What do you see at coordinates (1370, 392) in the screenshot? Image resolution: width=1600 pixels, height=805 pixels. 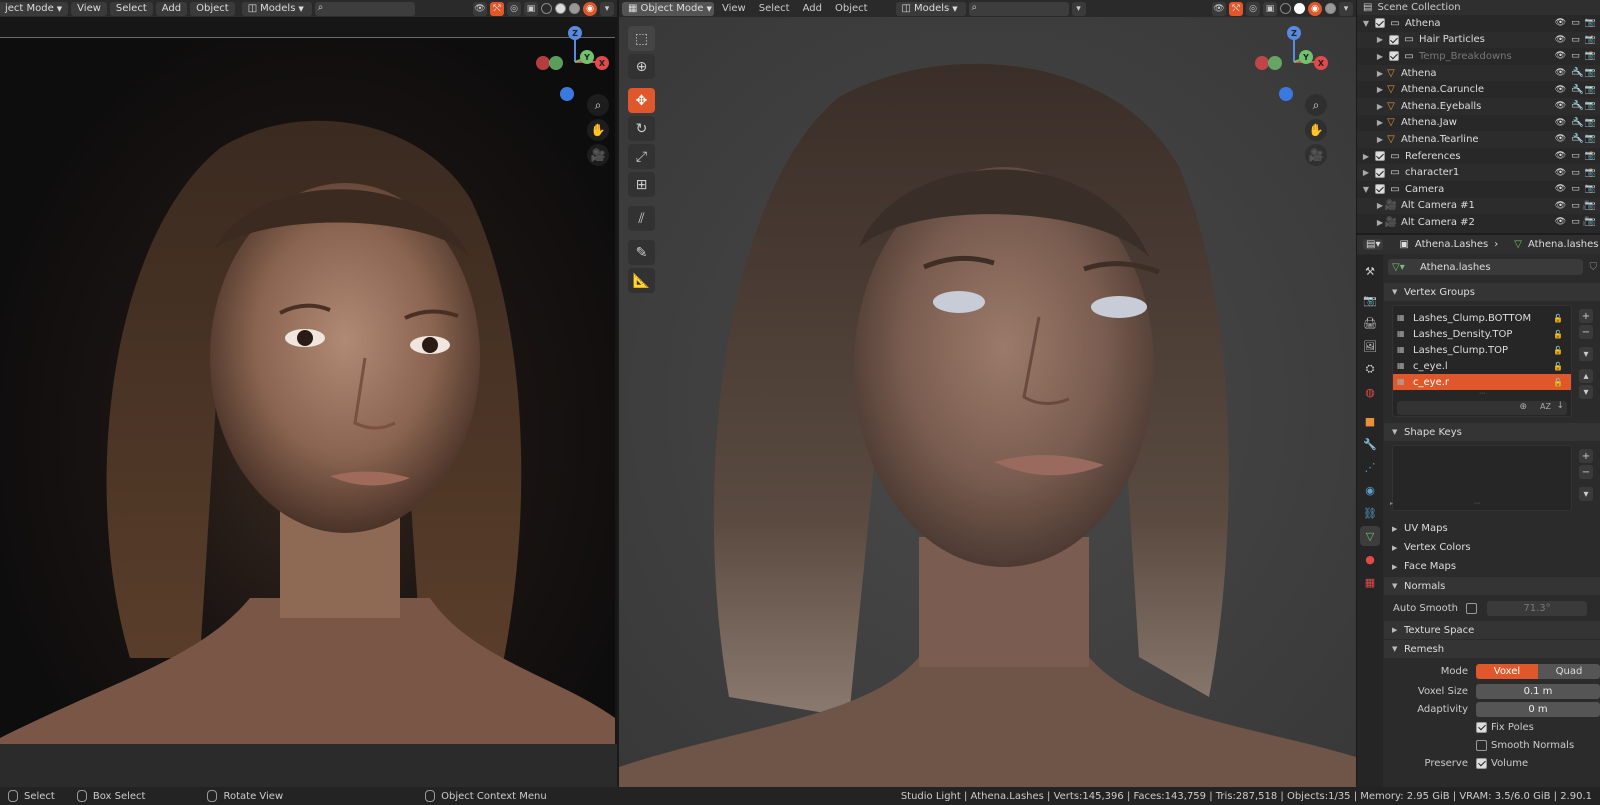 I see `world-tab-icon: ◍` at bounding box center [1370, 392].